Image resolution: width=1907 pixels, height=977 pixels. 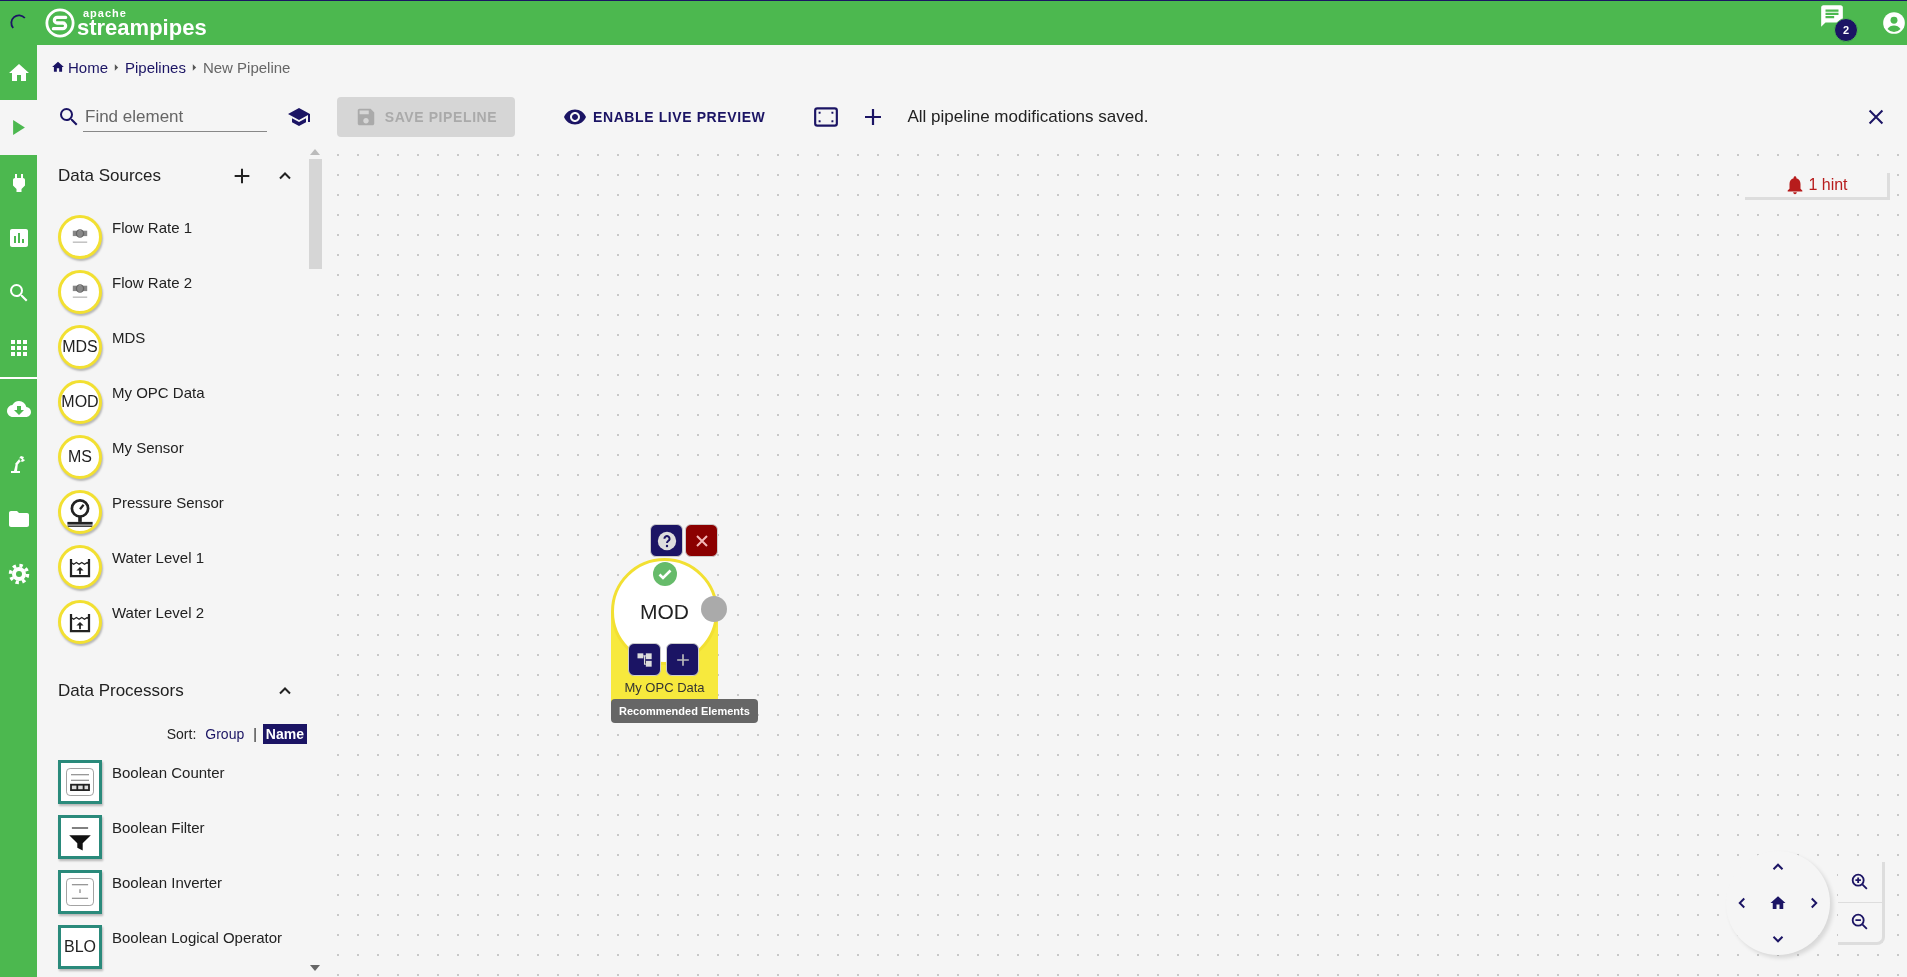 What do you see at coordinates (284, 734) in the screenshot?
I see `sort-option: Name` at bounding box center [284, 734].